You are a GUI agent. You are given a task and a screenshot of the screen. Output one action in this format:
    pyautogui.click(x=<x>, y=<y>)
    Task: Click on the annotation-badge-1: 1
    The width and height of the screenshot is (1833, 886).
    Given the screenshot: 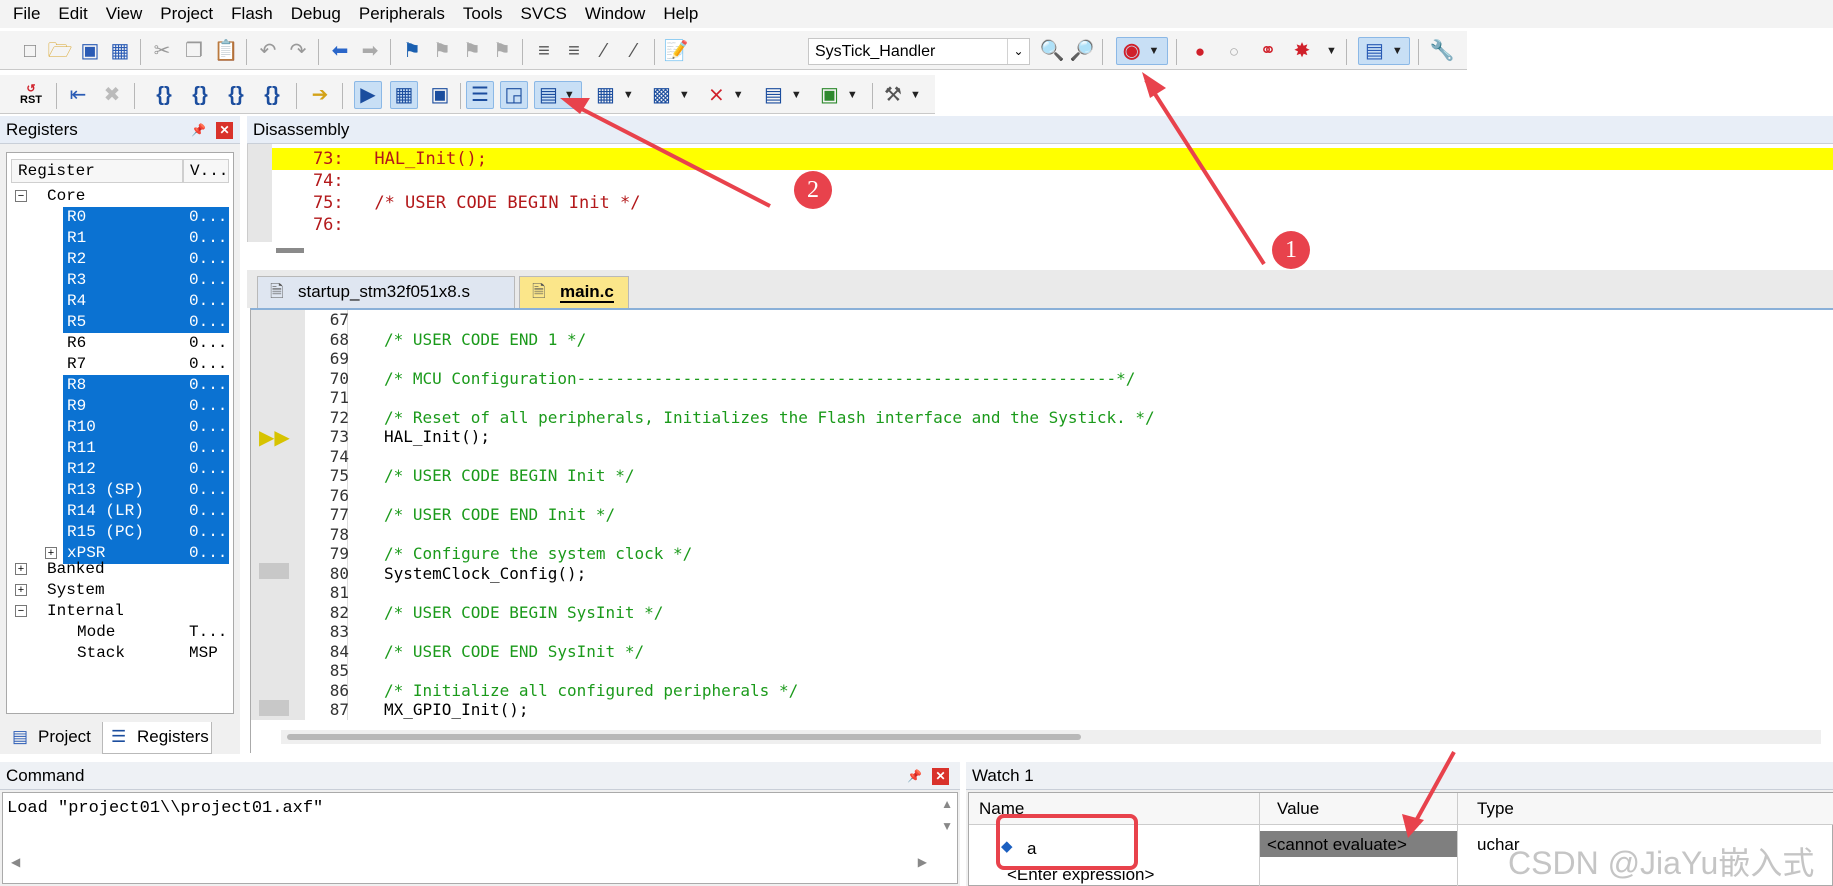 What is the action you would take?
    pyautogui.click(x=1291, y=250)
    